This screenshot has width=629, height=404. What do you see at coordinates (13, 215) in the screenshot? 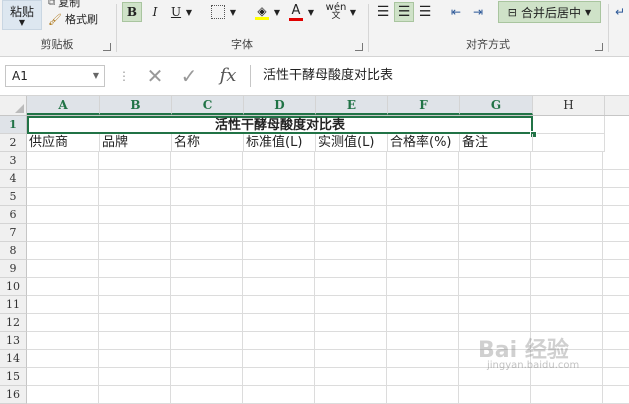
I see `row-header: 6` at bounding box center [13, 215].